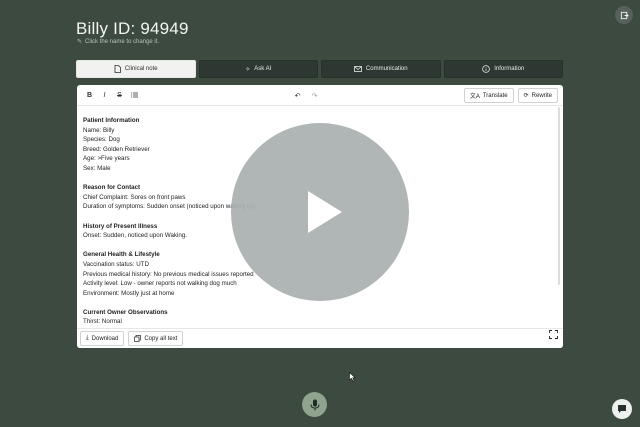 This screenshot has width=640, height=427. I want to click on download-icon: ⤓, so click(87, 338).